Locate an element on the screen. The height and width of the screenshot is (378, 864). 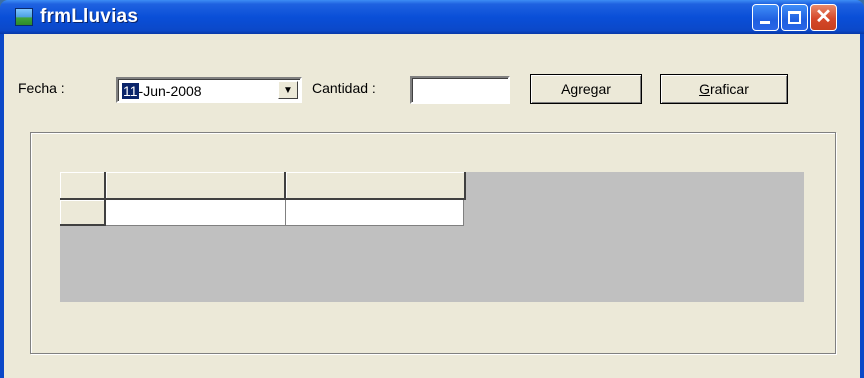
date-day-segment: 11 is located at coordinates (130, 91).